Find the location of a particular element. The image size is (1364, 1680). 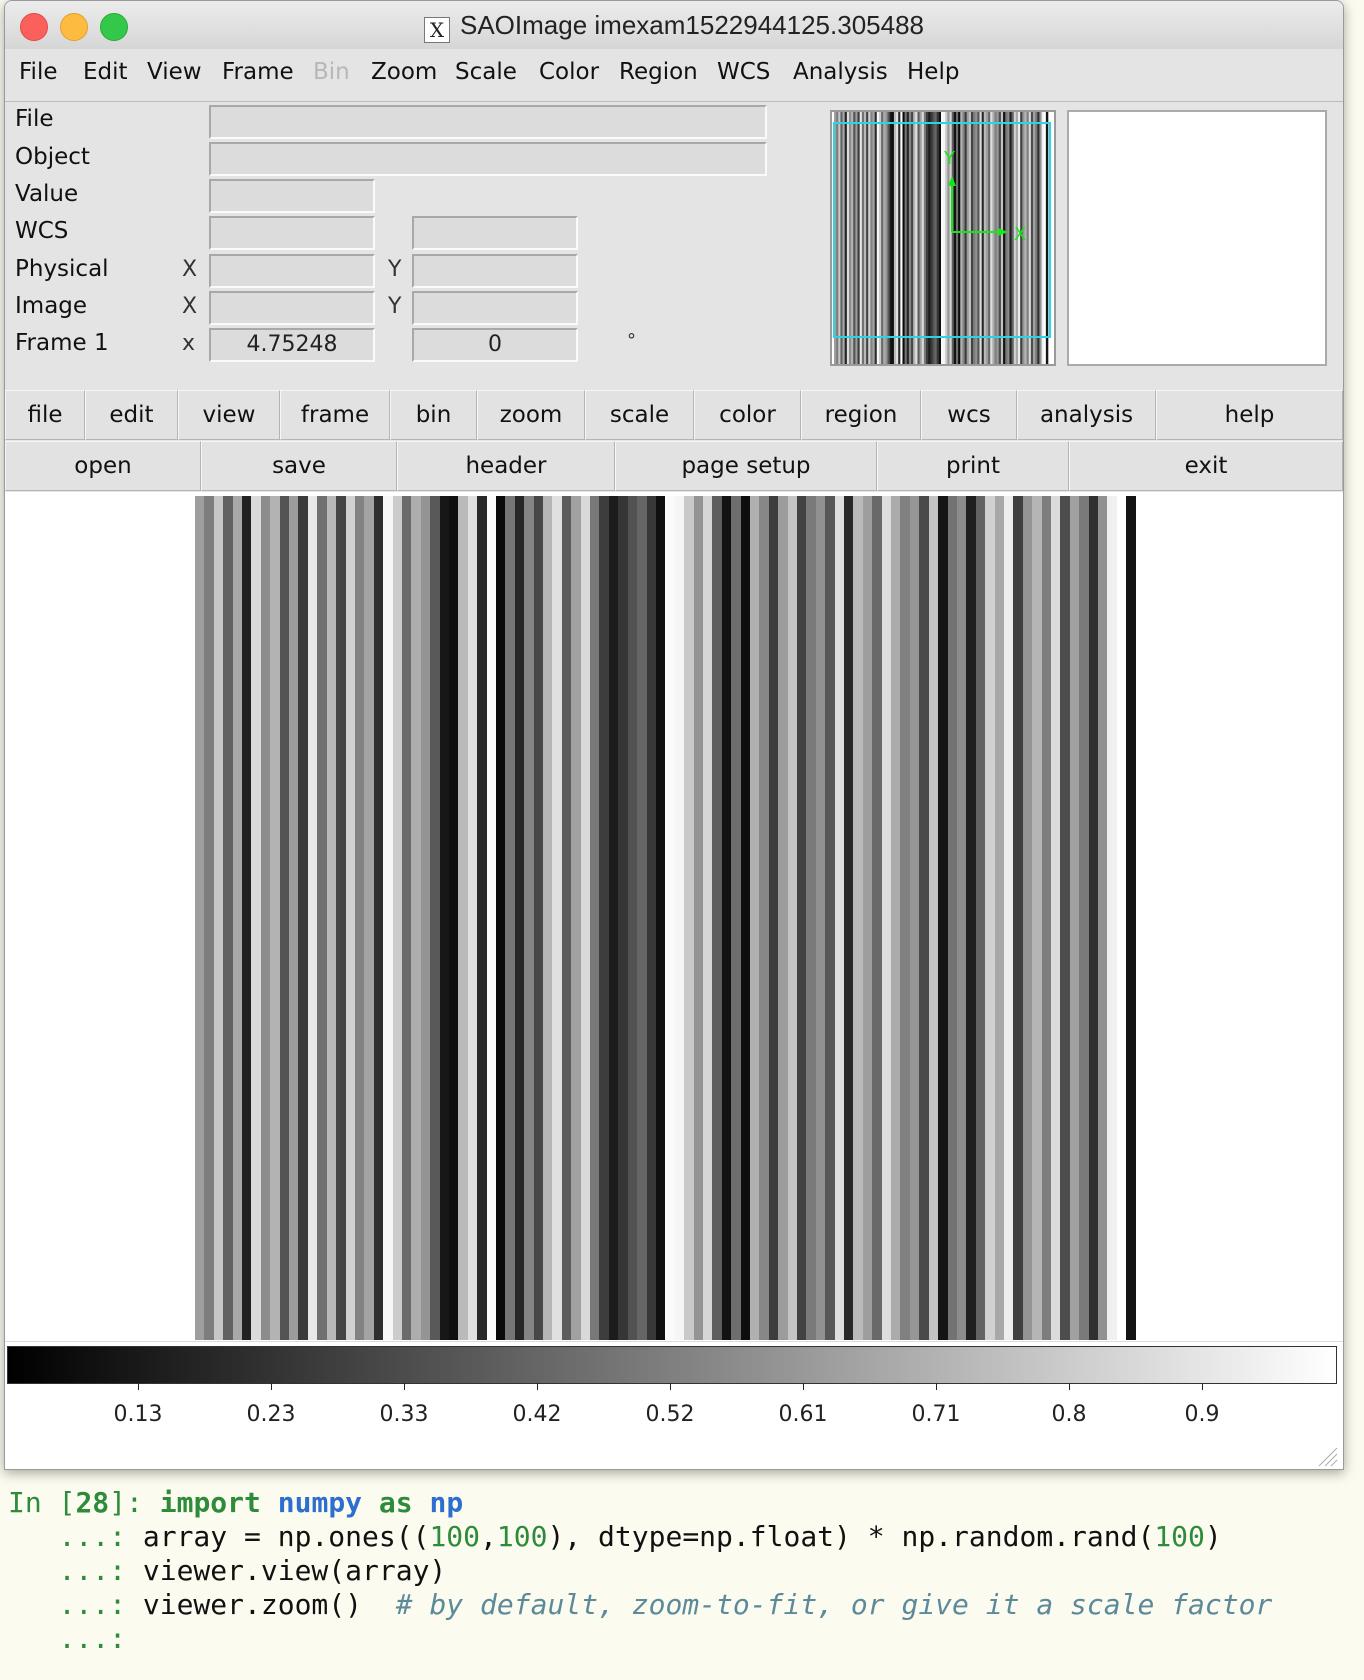

menu-edit: Edit is located at coordinates (105, 72).